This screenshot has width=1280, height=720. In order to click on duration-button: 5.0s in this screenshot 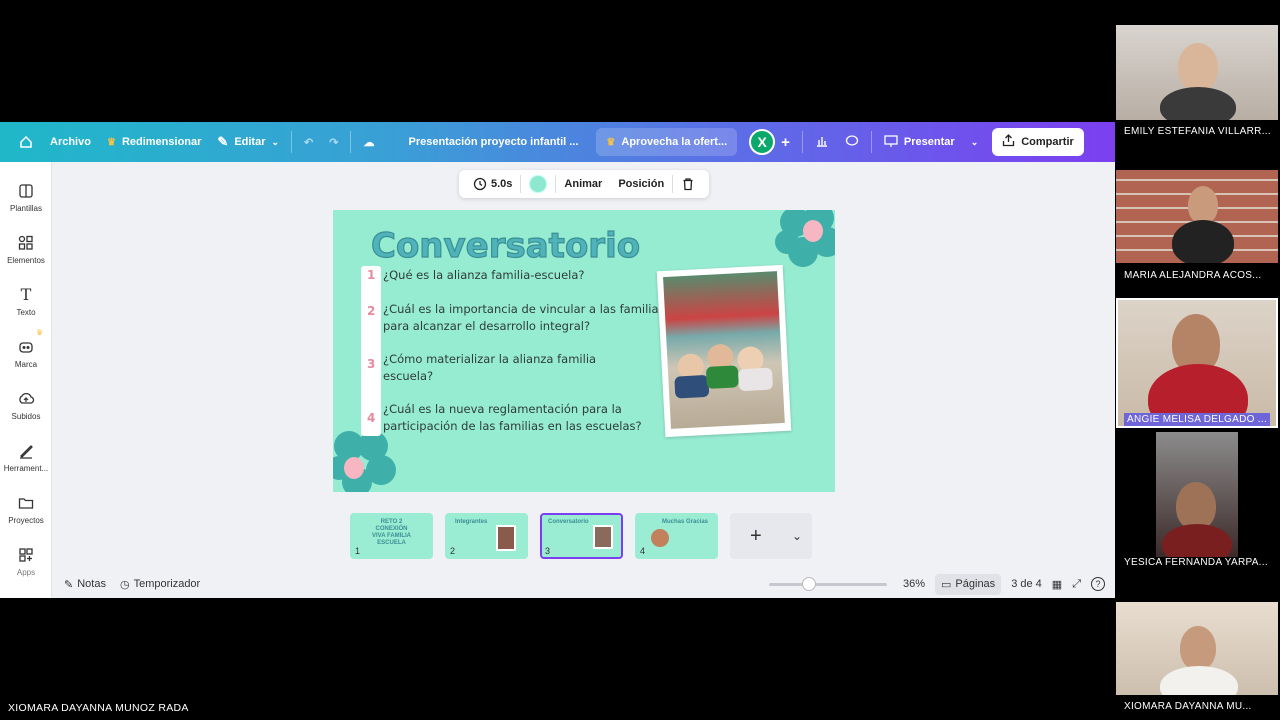, I will do `click(492, 184)`.